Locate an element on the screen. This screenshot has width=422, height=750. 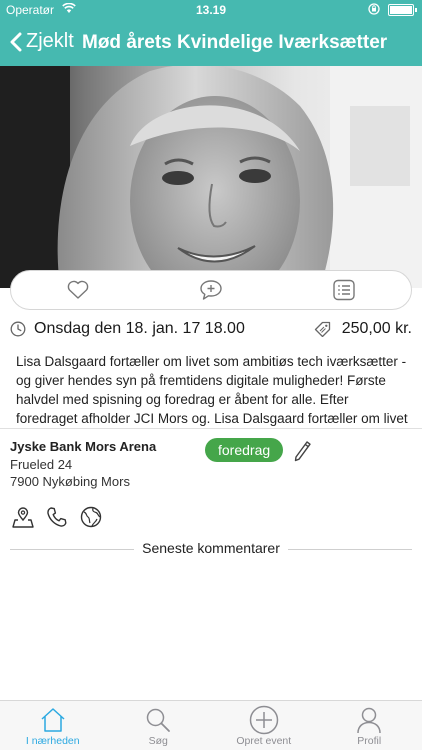
like-button is located at coordinates (78, 290).